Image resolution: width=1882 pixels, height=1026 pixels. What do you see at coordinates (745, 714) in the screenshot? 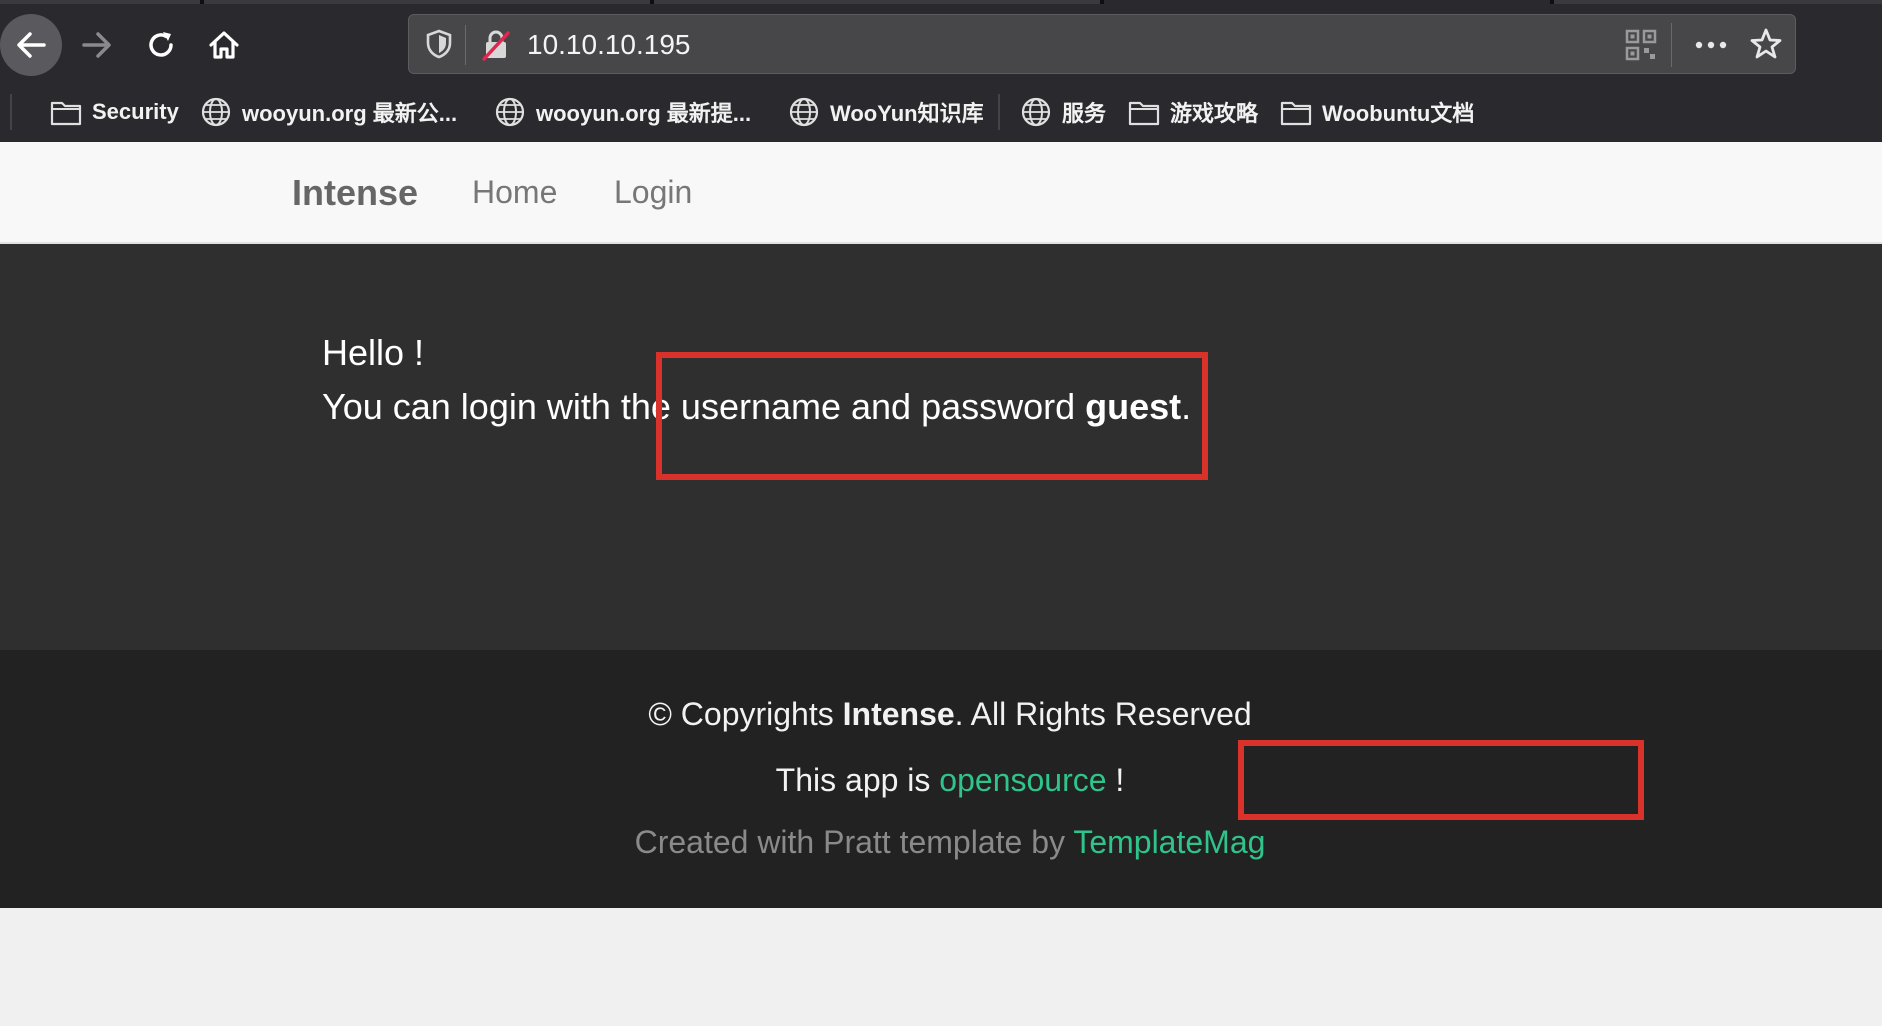
I see `copyright-text: © Copyrights` at bounding box center [745, 714].